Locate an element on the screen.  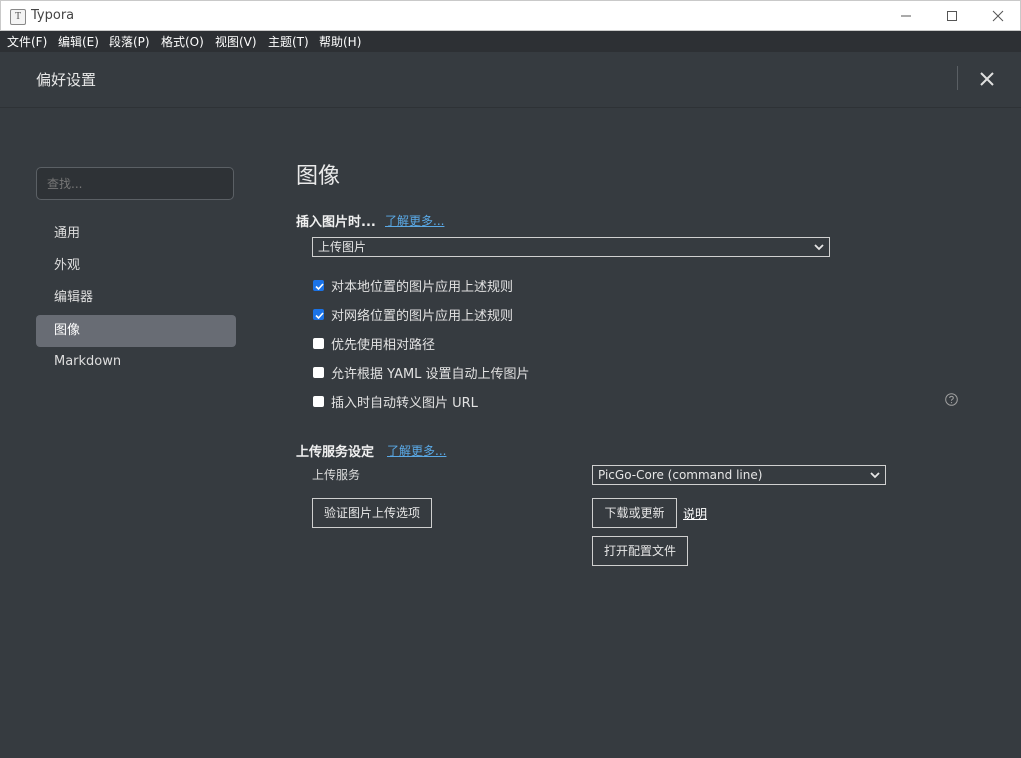
menu-theme: 主题(T) is located at coordinates (288, 41).